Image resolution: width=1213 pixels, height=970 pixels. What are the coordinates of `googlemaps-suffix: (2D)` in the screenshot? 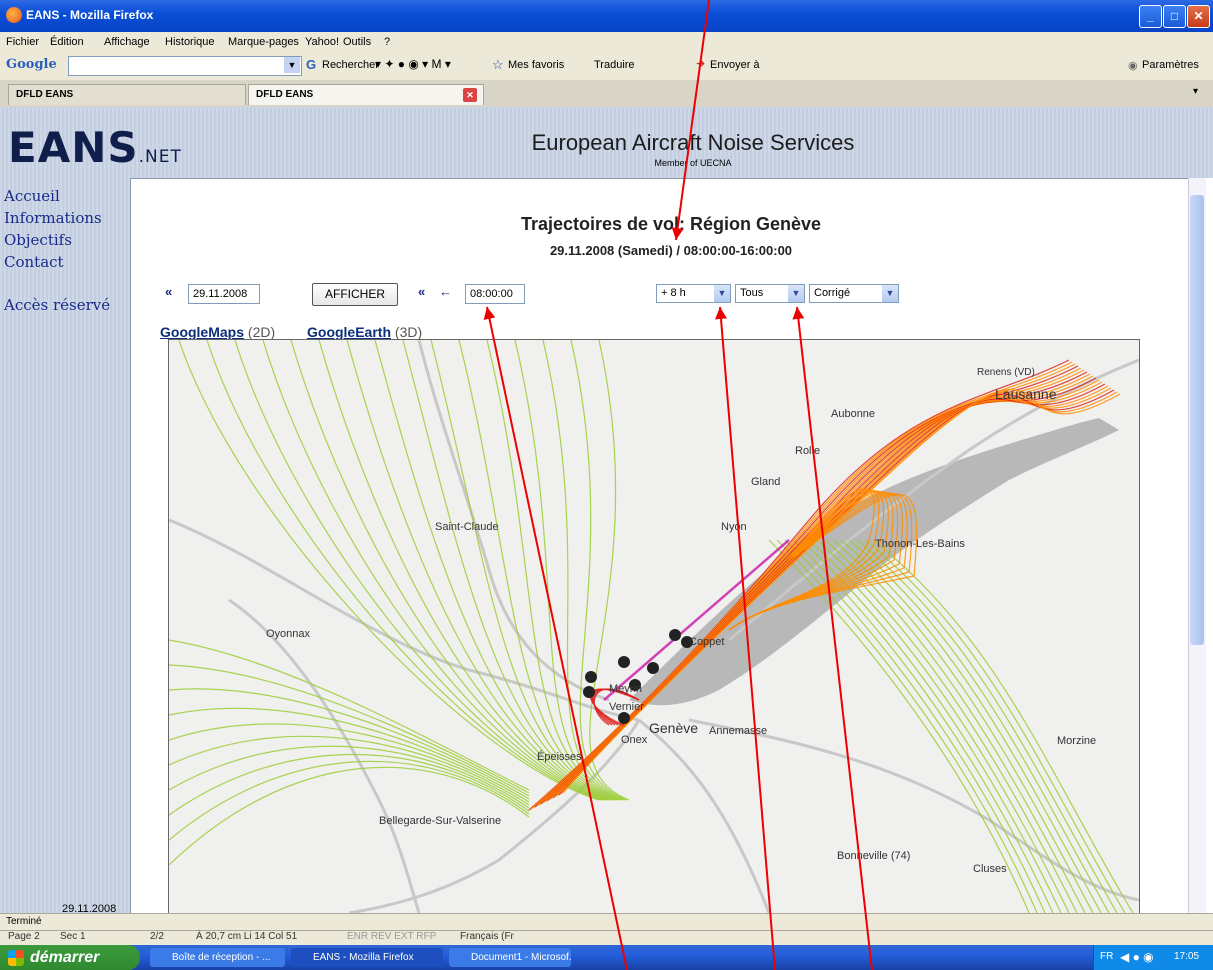 It's located at (261, 332).